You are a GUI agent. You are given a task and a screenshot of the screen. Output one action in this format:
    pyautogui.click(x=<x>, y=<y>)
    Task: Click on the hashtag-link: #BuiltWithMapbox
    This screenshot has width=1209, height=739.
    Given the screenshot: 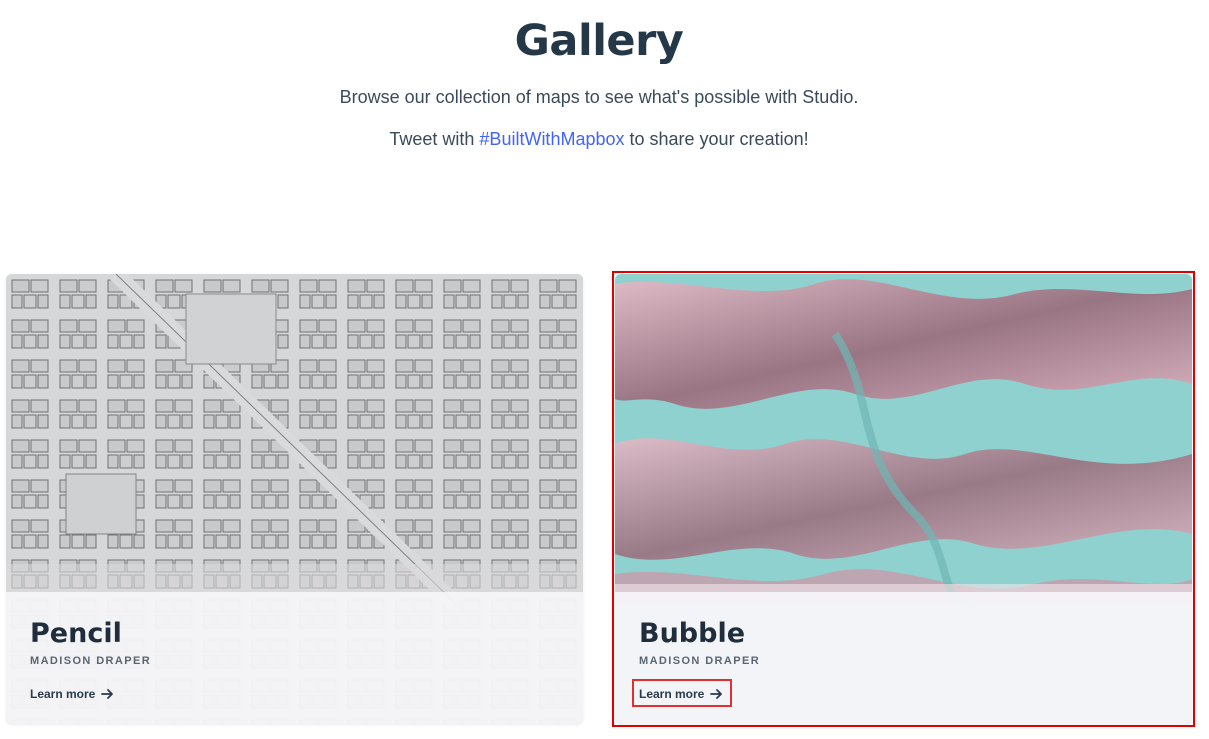 What is the action you would take?
    pyautogui.click(x=551, y=139)
    